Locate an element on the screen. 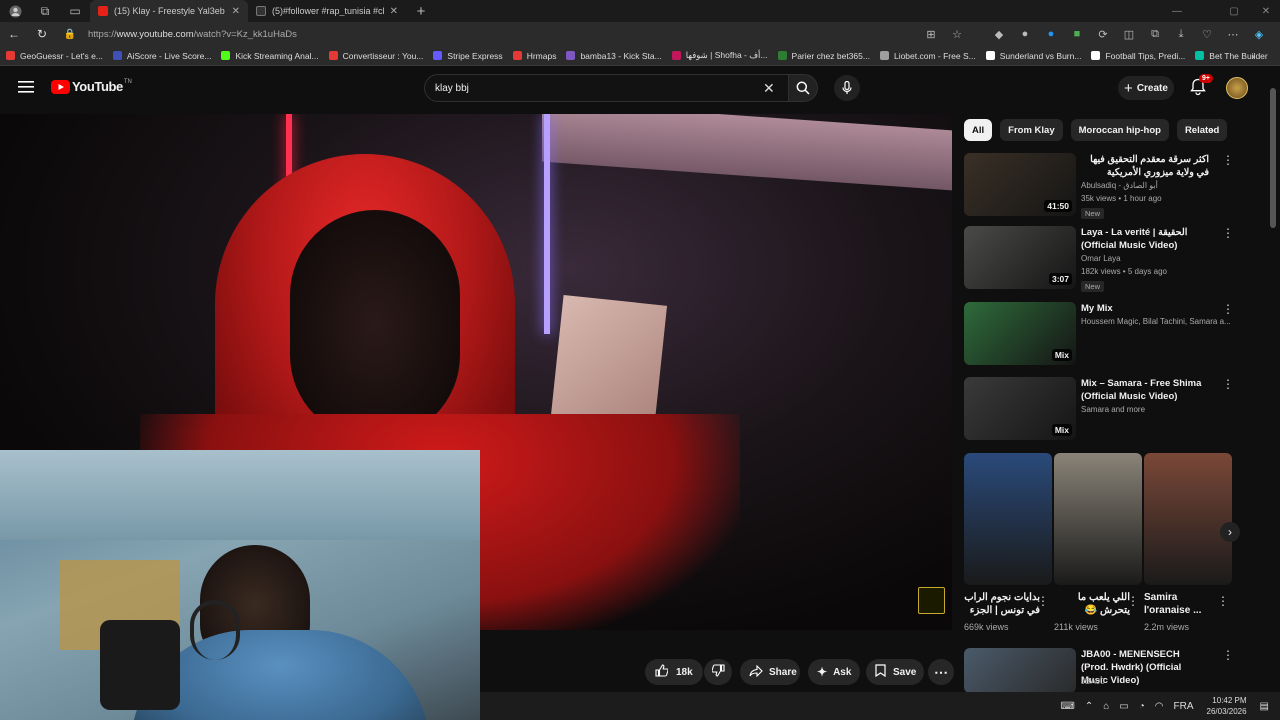  app-available-icon: ⊞ is located at coordinates (931, 34).